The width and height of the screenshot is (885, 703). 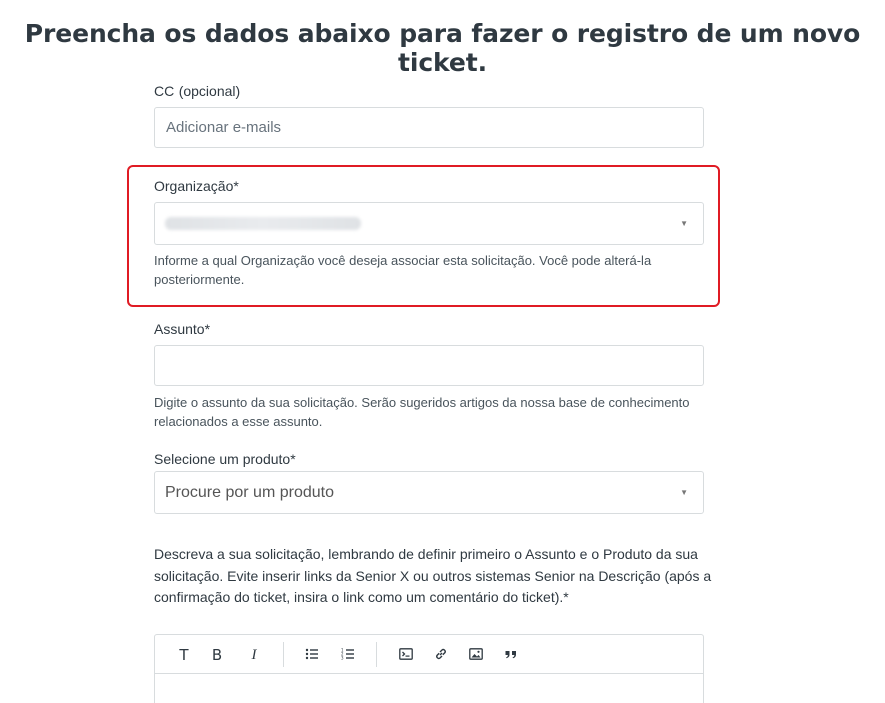 What do you see at coordinates (196, 186) in the screenshot?
I see `organization-label: Organização*` at bounding box center [196, 186].